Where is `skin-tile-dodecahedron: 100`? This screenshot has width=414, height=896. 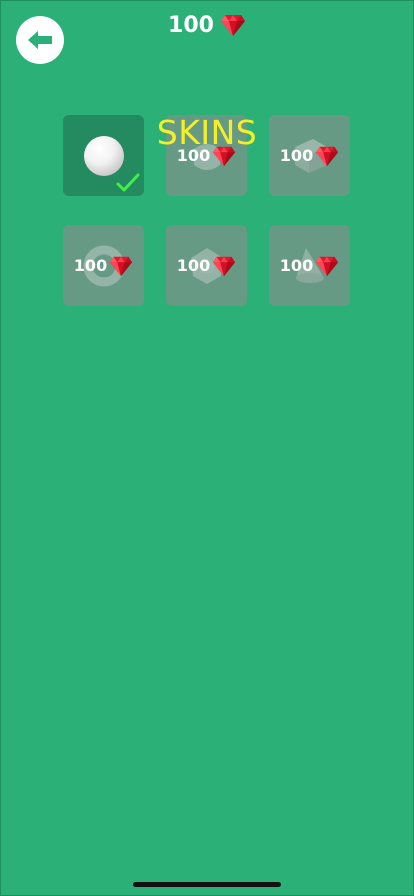
skin-tile-dodecahedron: 100 is located at coordinates (206, 265).